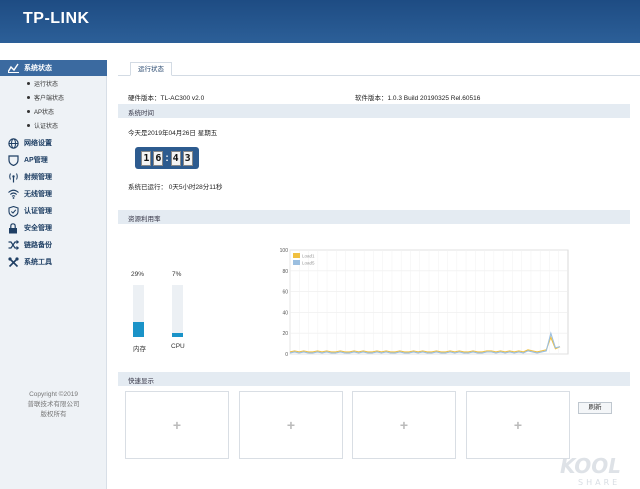  What do you see at coordinates (46, 85) in the screenshot?
I see `subitem-label: 运行状态` at bounding box center [46, 85].